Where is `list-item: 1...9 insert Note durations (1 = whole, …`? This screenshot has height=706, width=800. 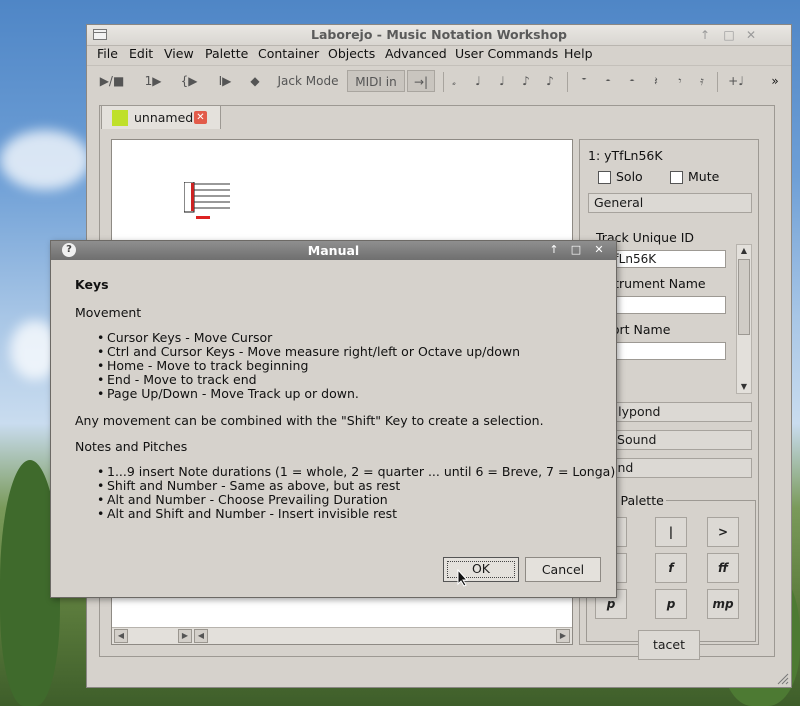 list-item: 1...9 insert Note durations (1 = whole, … is located at coordinates (356, 472).